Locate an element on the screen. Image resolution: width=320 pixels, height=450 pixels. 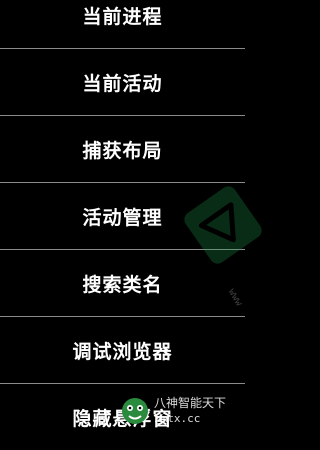
menu-item-label: 搜索类名 is located at coordinates (122, 284).